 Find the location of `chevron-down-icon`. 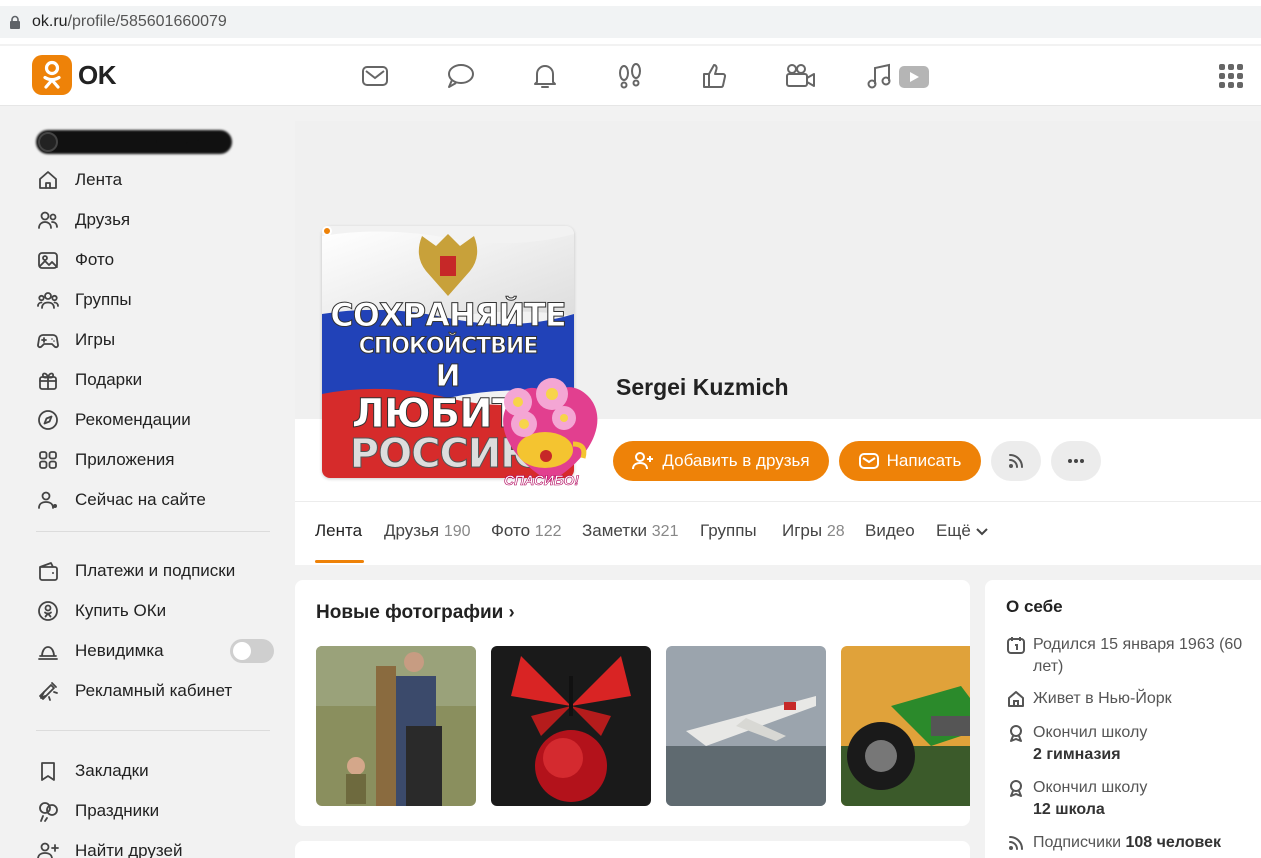

chevron-down-icon is located at coordinates (981, 530).